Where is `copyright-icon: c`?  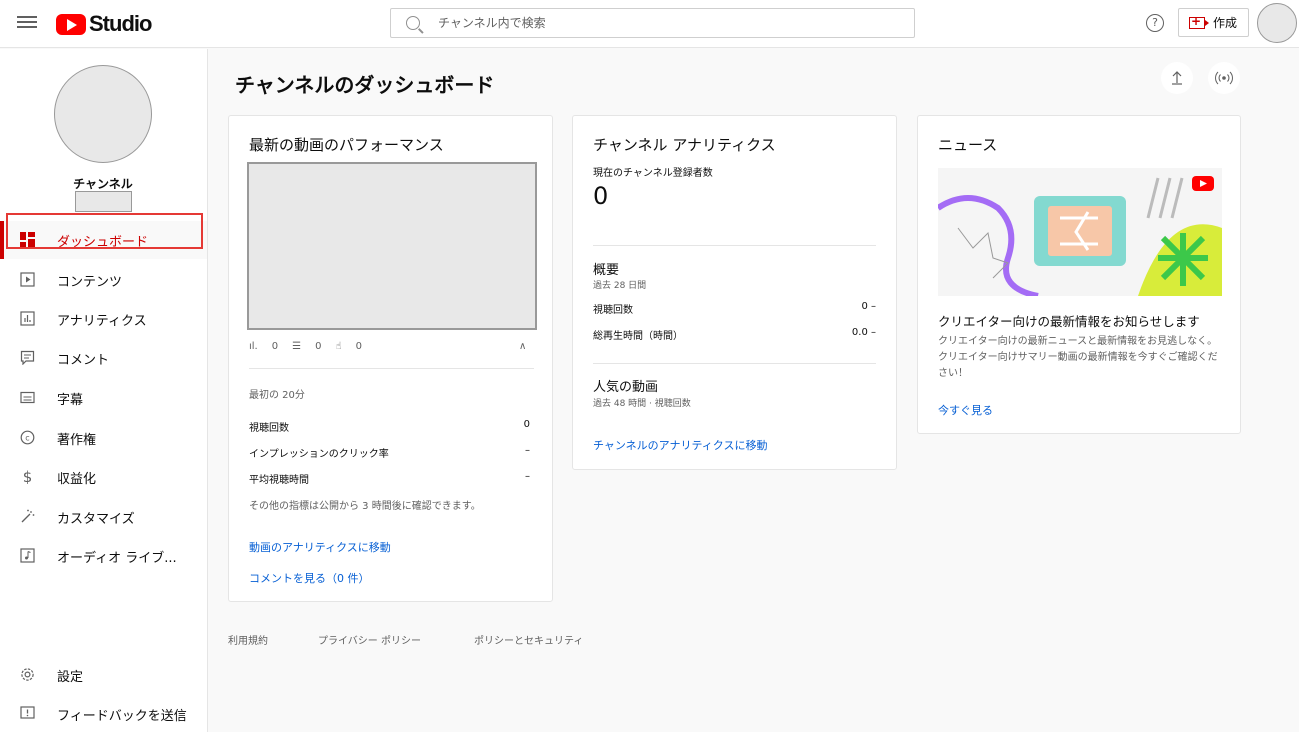 copyright-icon: c is located at coordinates (27, 437).